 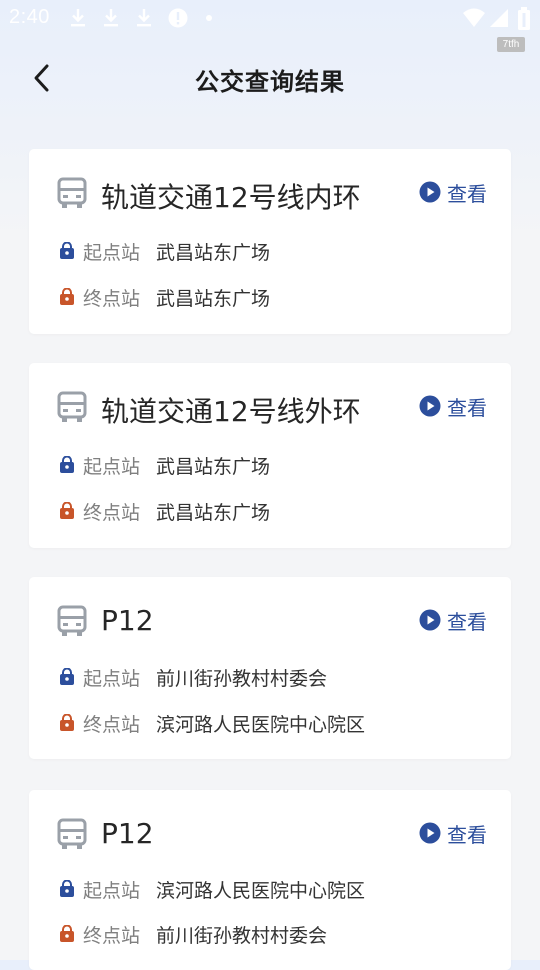 What do you see at coordinates (29, 17) in the screenshot?
I see `status-time: 2:40` at bounding box center [29, 17].